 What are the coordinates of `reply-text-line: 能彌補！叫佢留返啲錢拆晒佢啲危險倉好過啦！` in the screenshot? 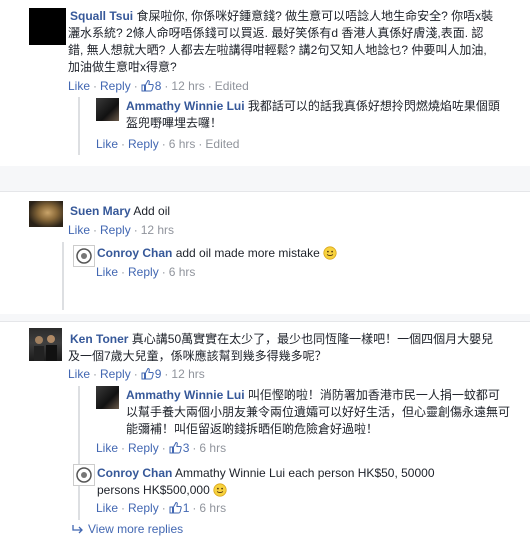 It's located at (252, 429).